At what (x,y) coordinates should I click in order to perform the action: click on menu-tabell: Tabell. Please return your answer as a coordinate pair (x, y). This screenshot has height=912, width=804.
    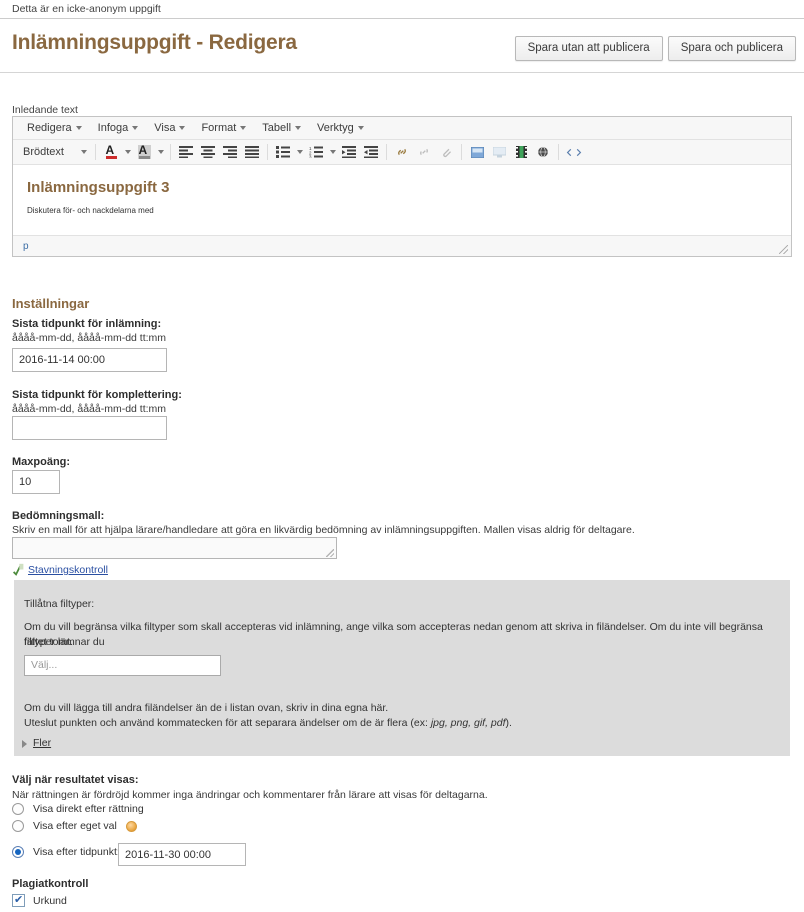
    Looking at the image, I should click on (281, 128).